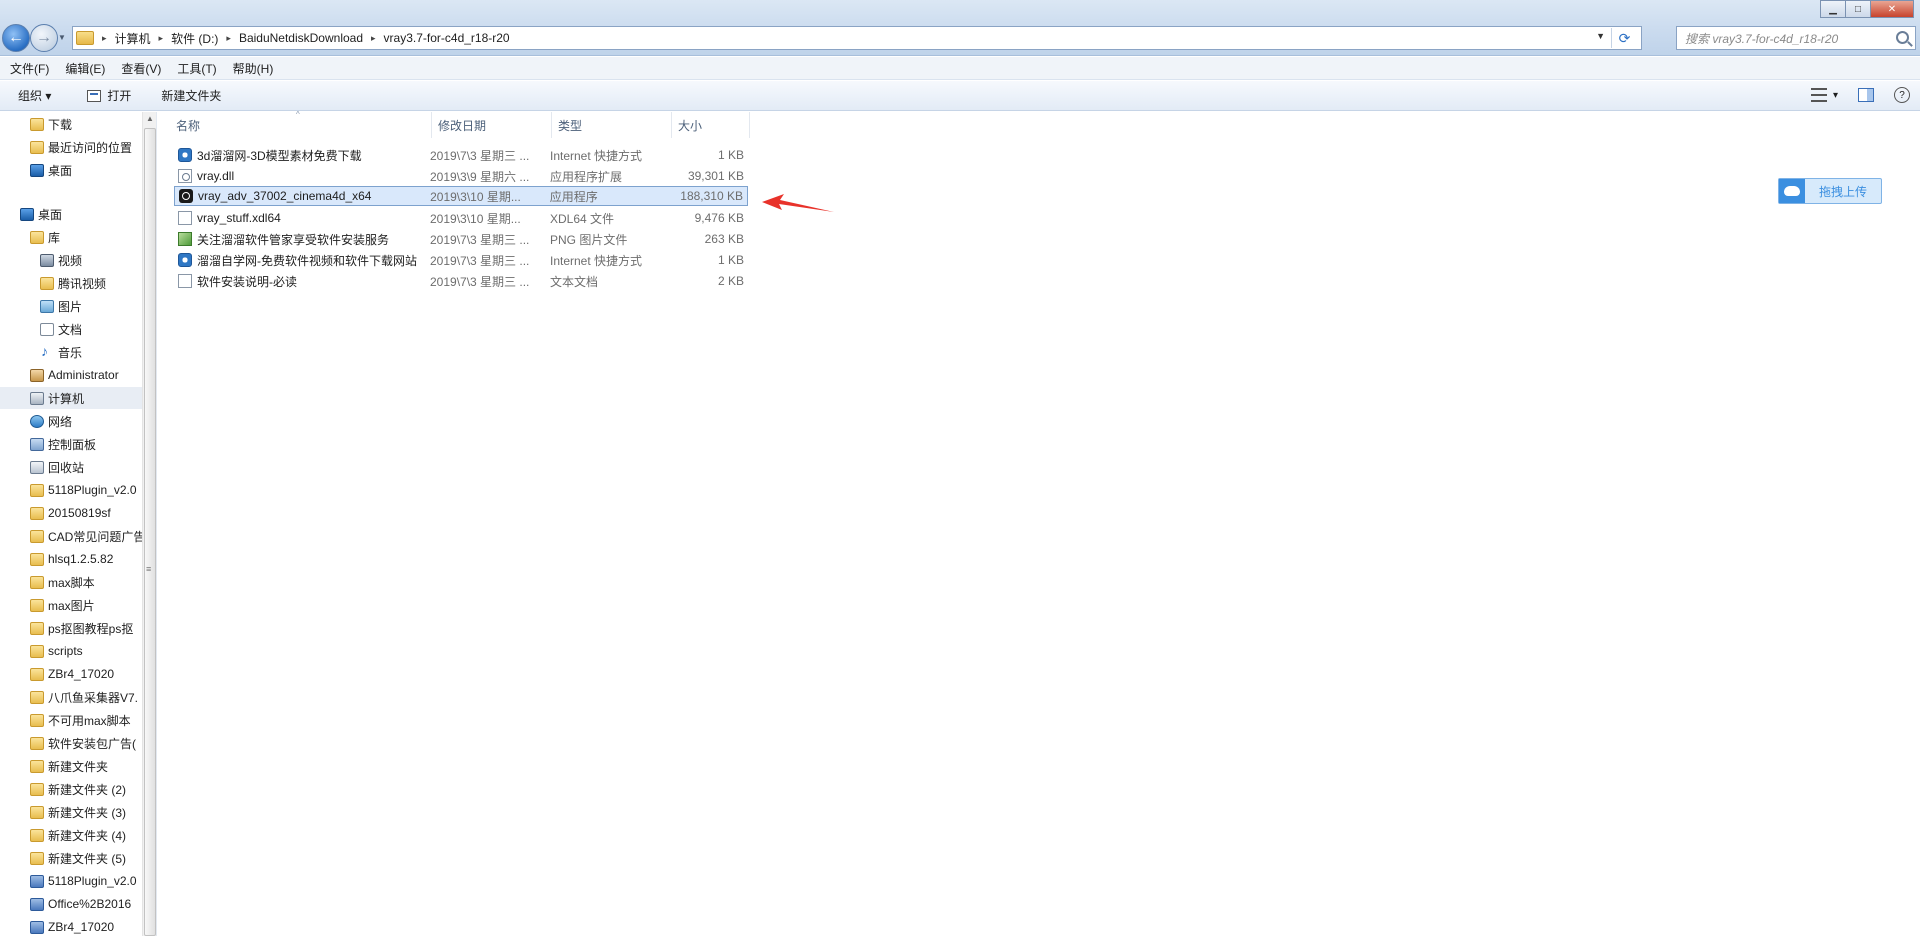 This screenshot has height=936, width=1920. Describe the element at coordinates (78, 858) in the screenshot. I see `nav-item-folder: 新建文件夹 (5)` at that location.